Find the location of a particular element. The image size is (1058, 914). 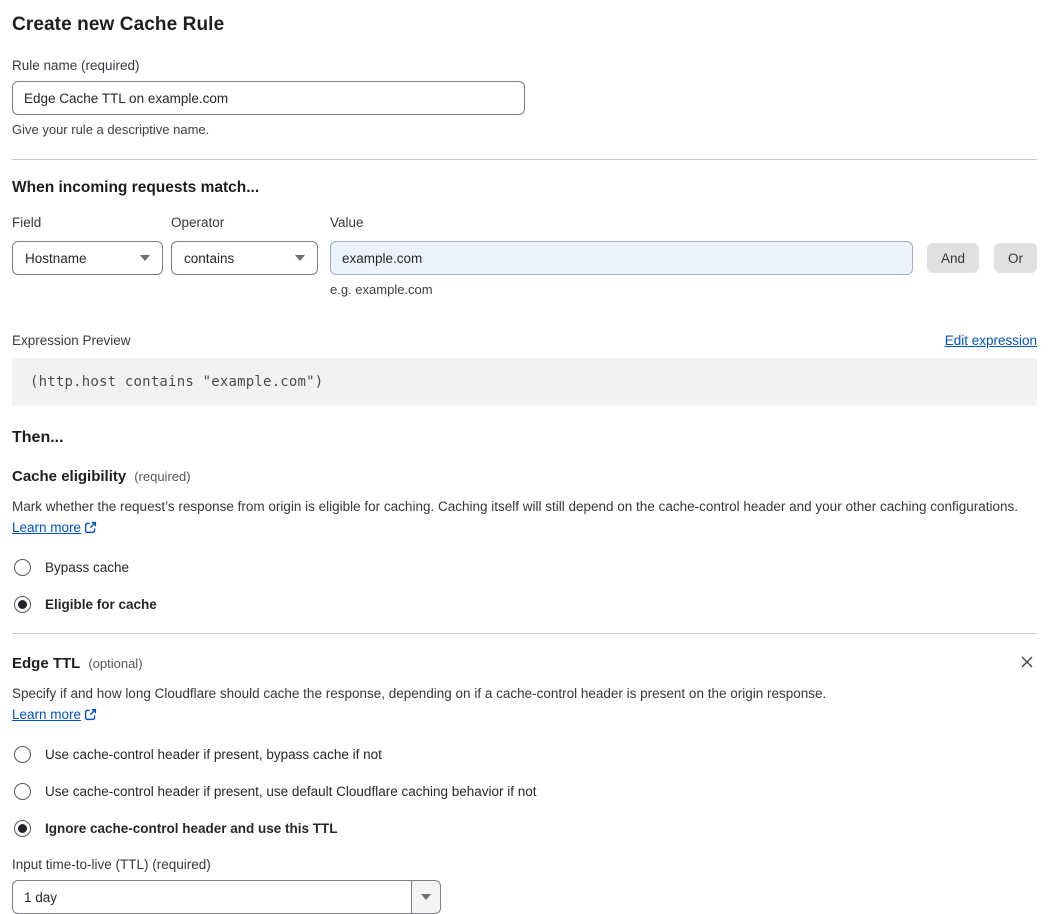

value-label: Value is located at coordinates (347, 222).